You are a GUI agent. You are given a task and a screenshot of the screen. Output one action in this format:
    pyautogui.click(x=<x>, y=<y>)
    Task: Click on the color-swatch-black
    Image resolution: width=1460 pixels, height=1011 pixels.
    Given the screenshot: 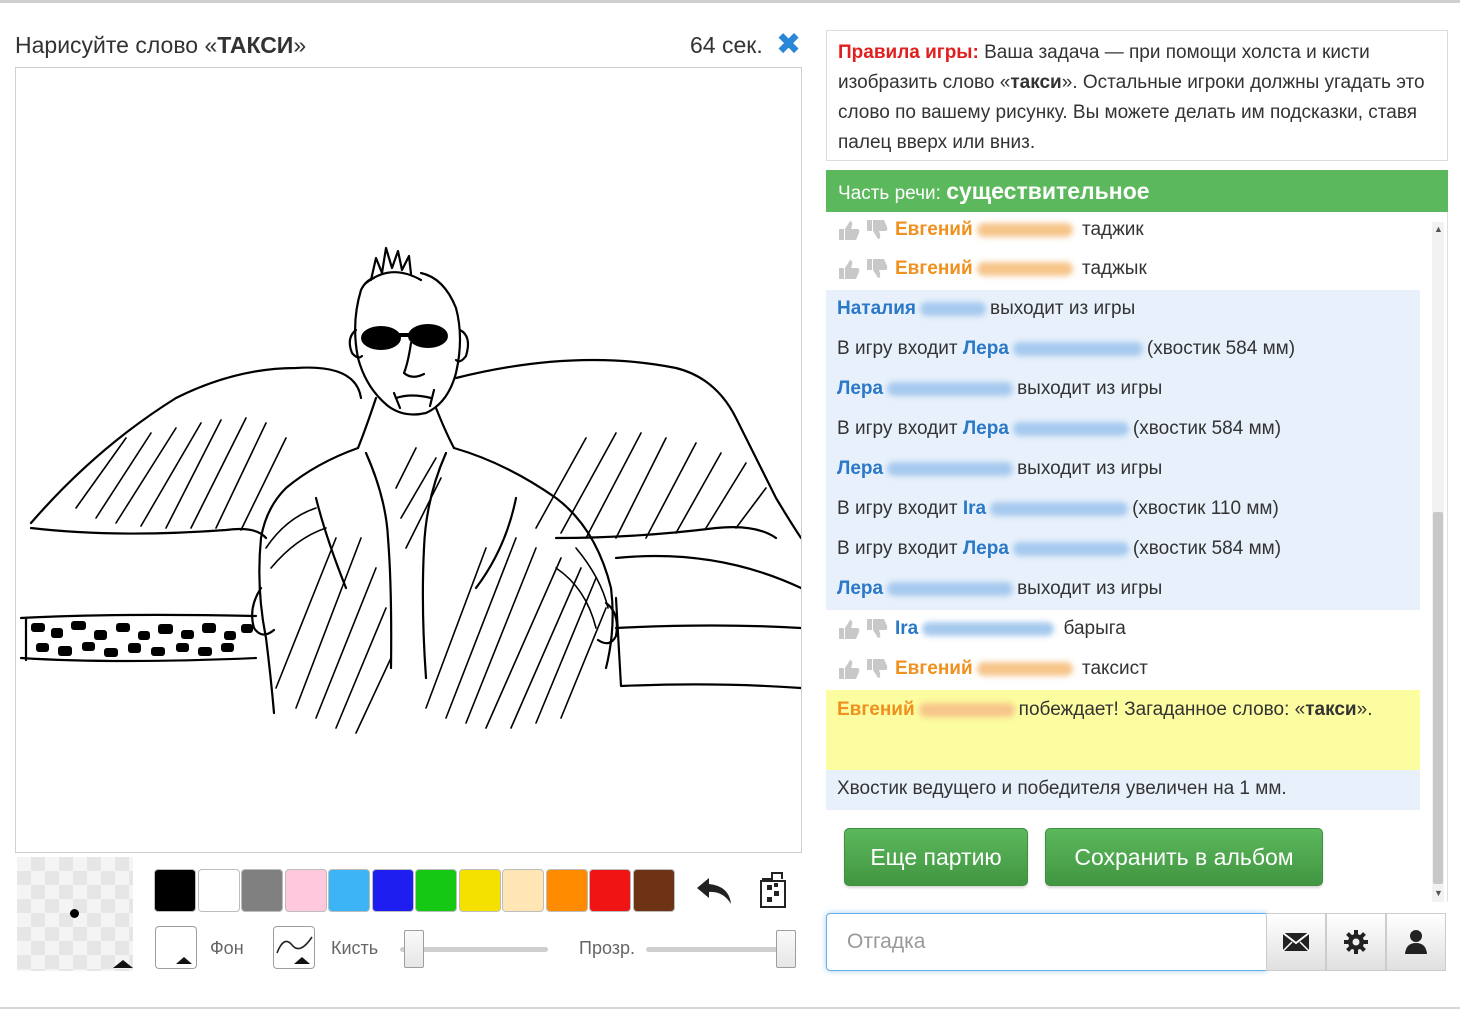 What is the action you would take?
    pyautogui.click(x=175, y=890)
    